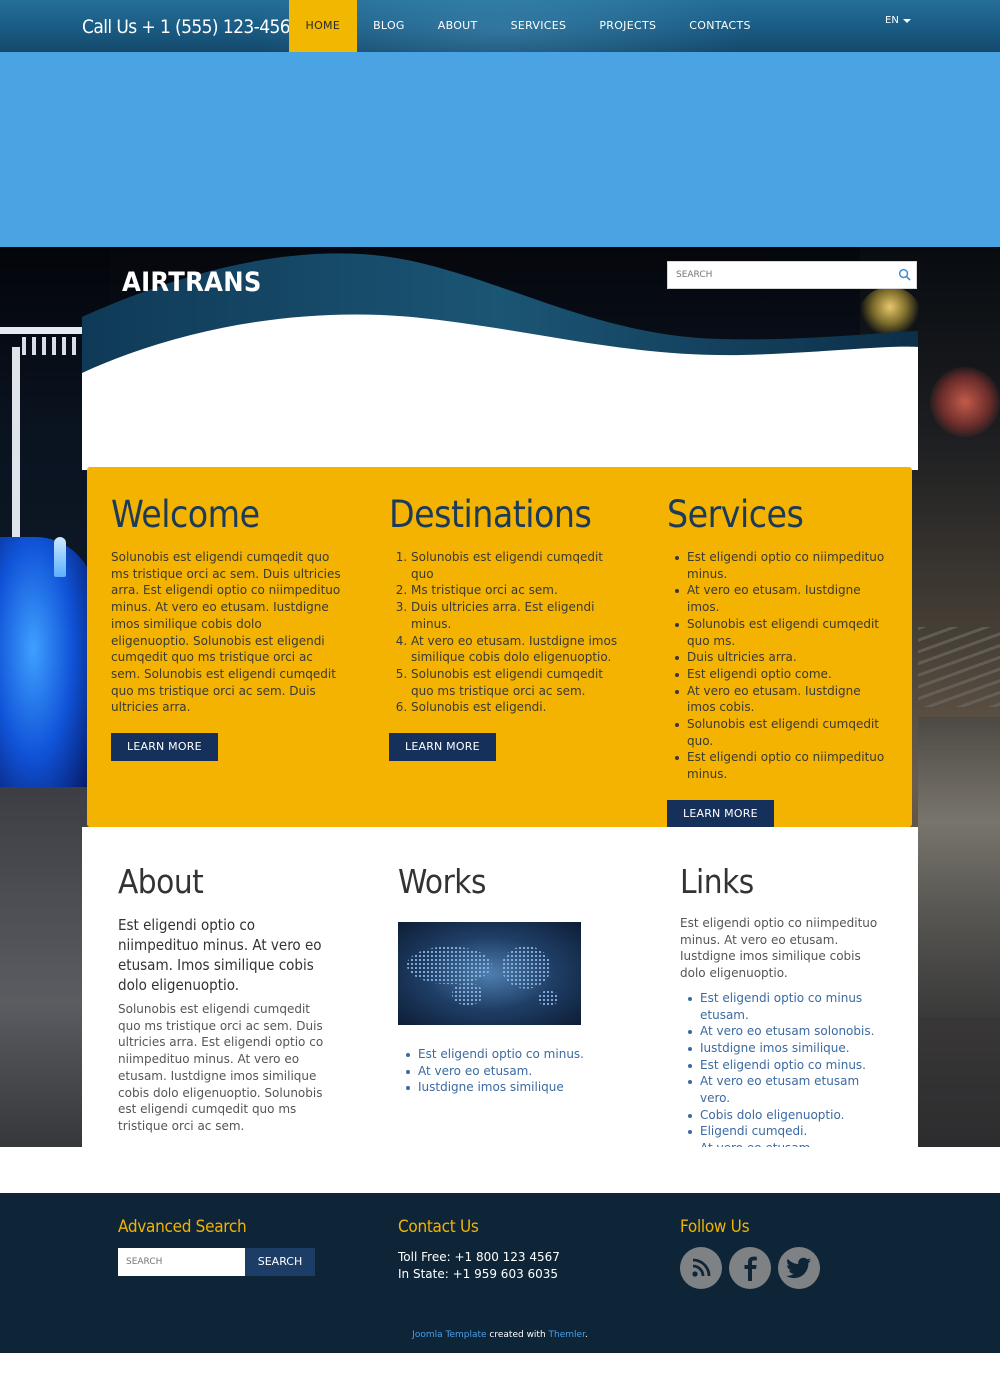  What do you see at coordinates (182, 1227) in the screenshot?
I see `advanced-search-title: Advanced Search` at bounding box center [182, 1227].